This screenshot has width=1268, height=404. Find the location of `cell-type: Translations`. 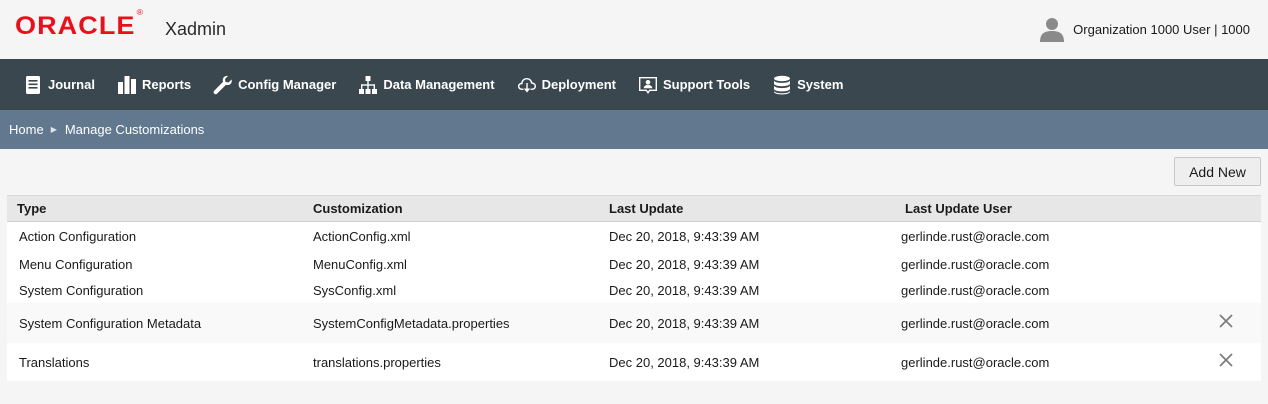

cell-type: Translations is located at coordinates (54, 362).